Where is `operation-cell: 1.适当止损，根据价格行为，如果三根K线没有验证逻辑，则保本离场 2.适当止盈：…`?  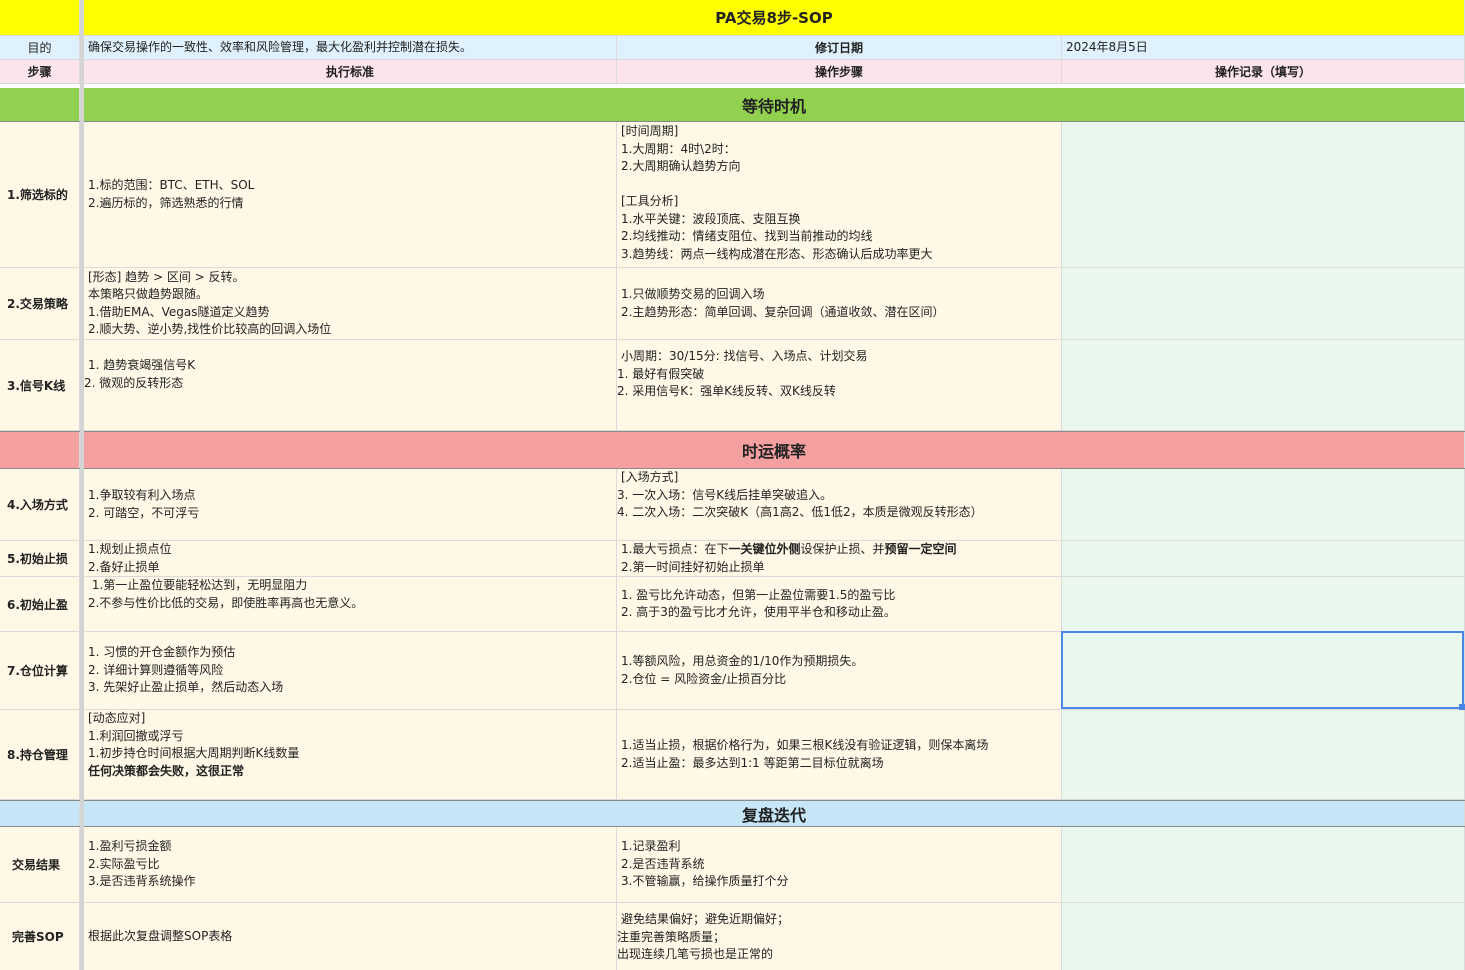
operation-cell: 1.适当止损，根据价格行为，如果三根K线没有验证逻辑，则保本离场 2.适当止盈：… is located at coordinates (839, 754).